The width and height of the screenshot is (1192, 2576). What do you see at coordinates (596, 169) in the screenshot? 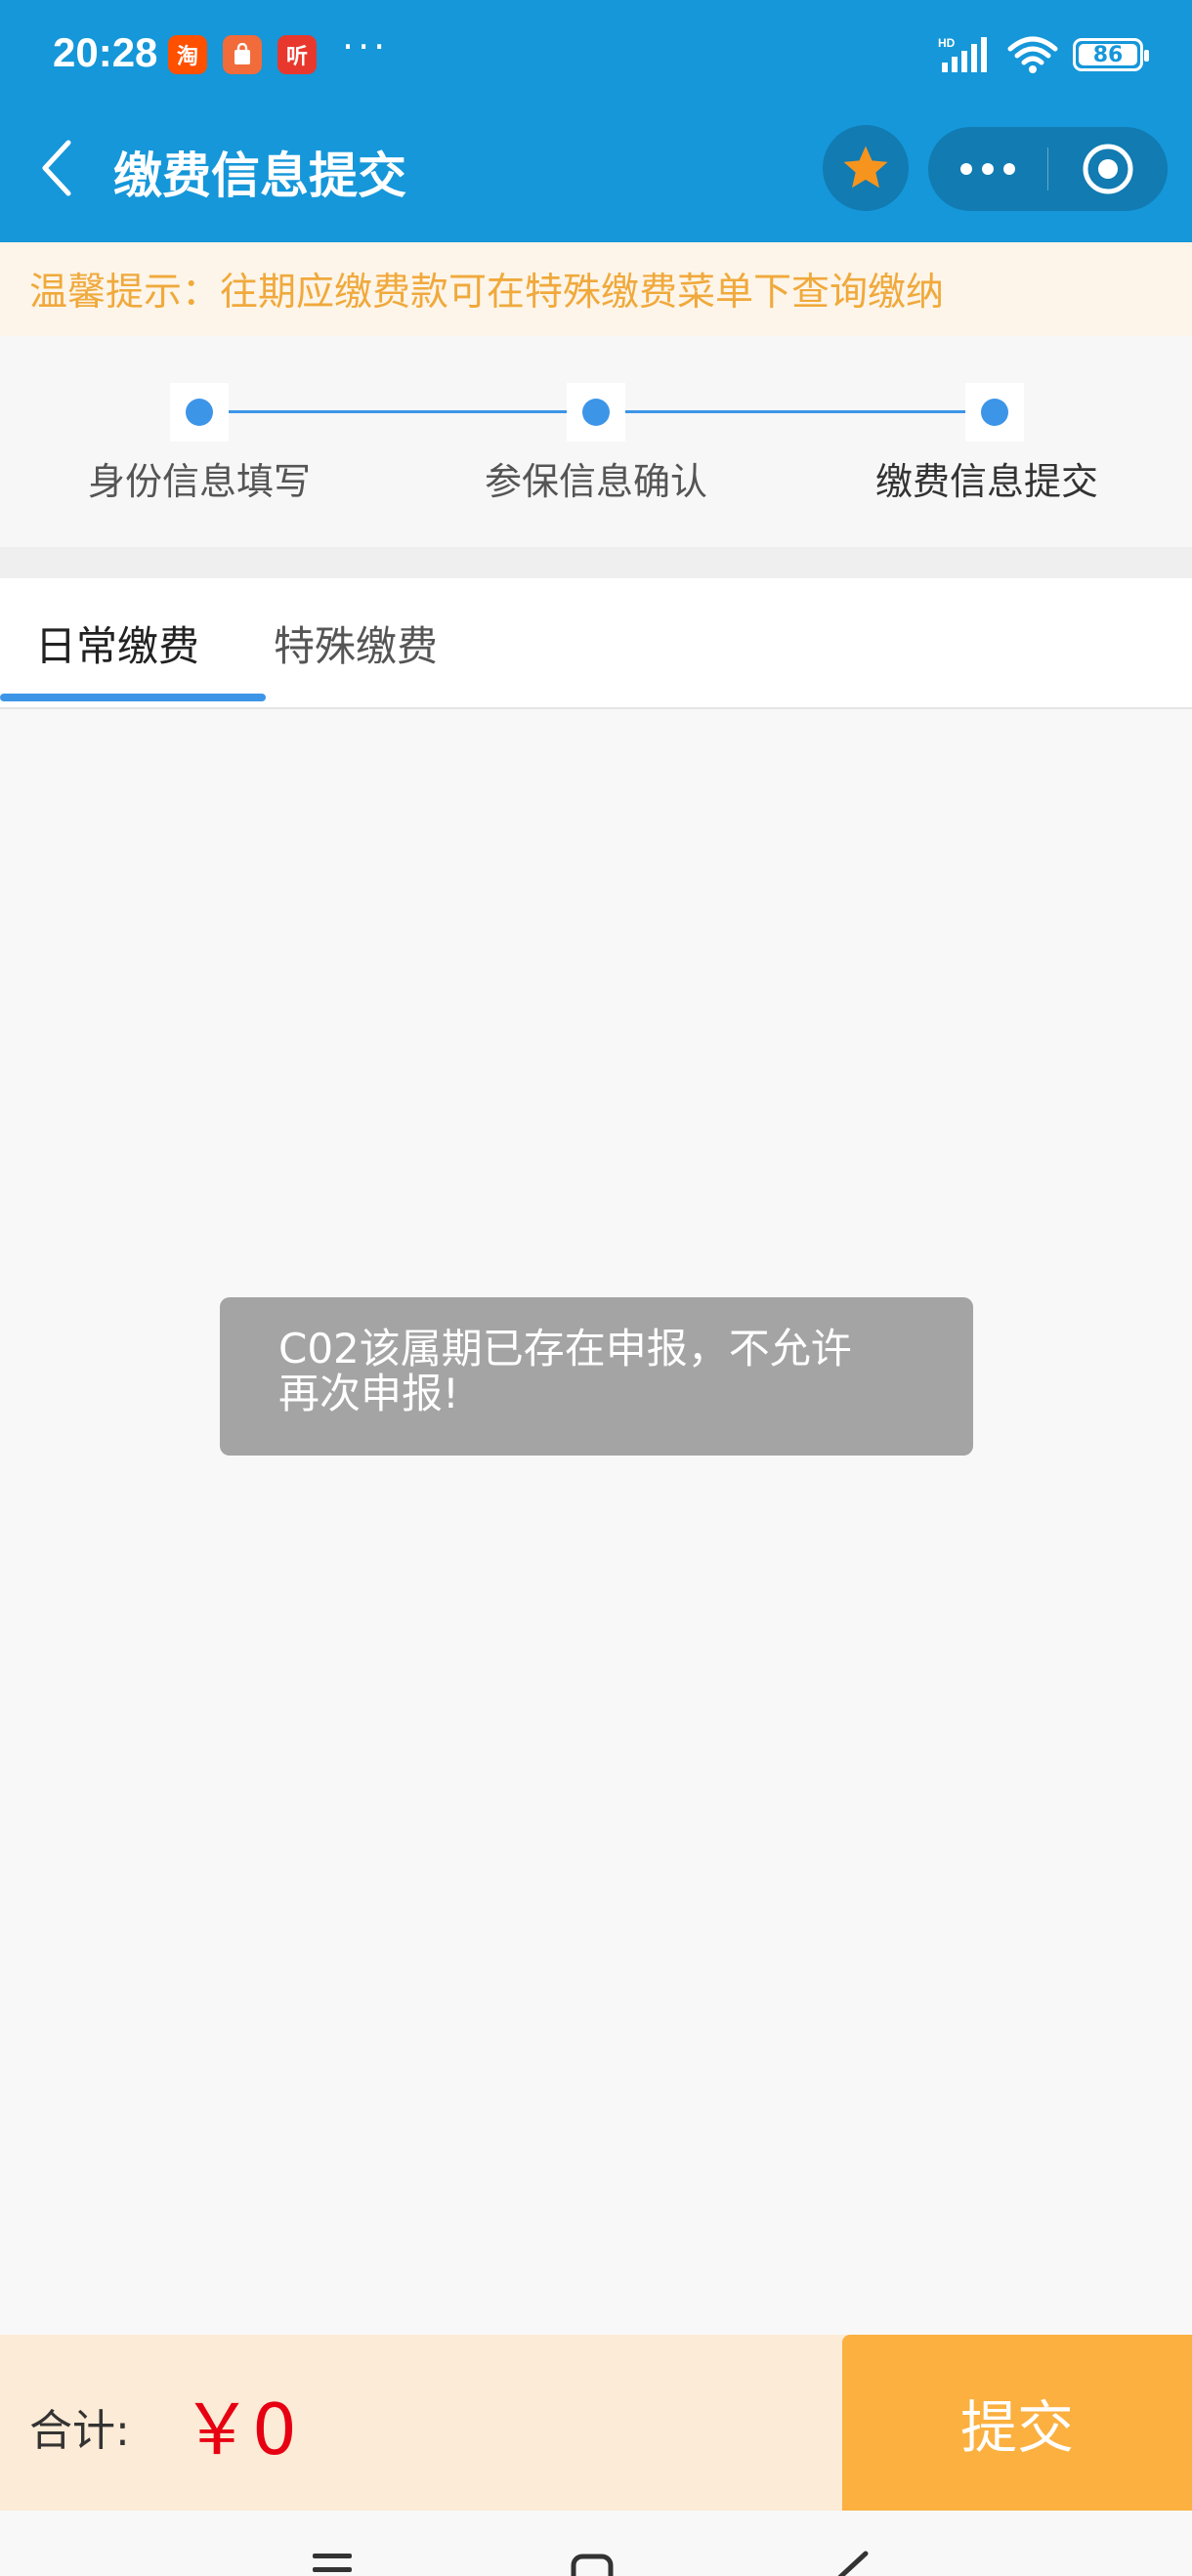
I see `navigation-bar: 缴费信息提交` at bounding box center [596, 169].